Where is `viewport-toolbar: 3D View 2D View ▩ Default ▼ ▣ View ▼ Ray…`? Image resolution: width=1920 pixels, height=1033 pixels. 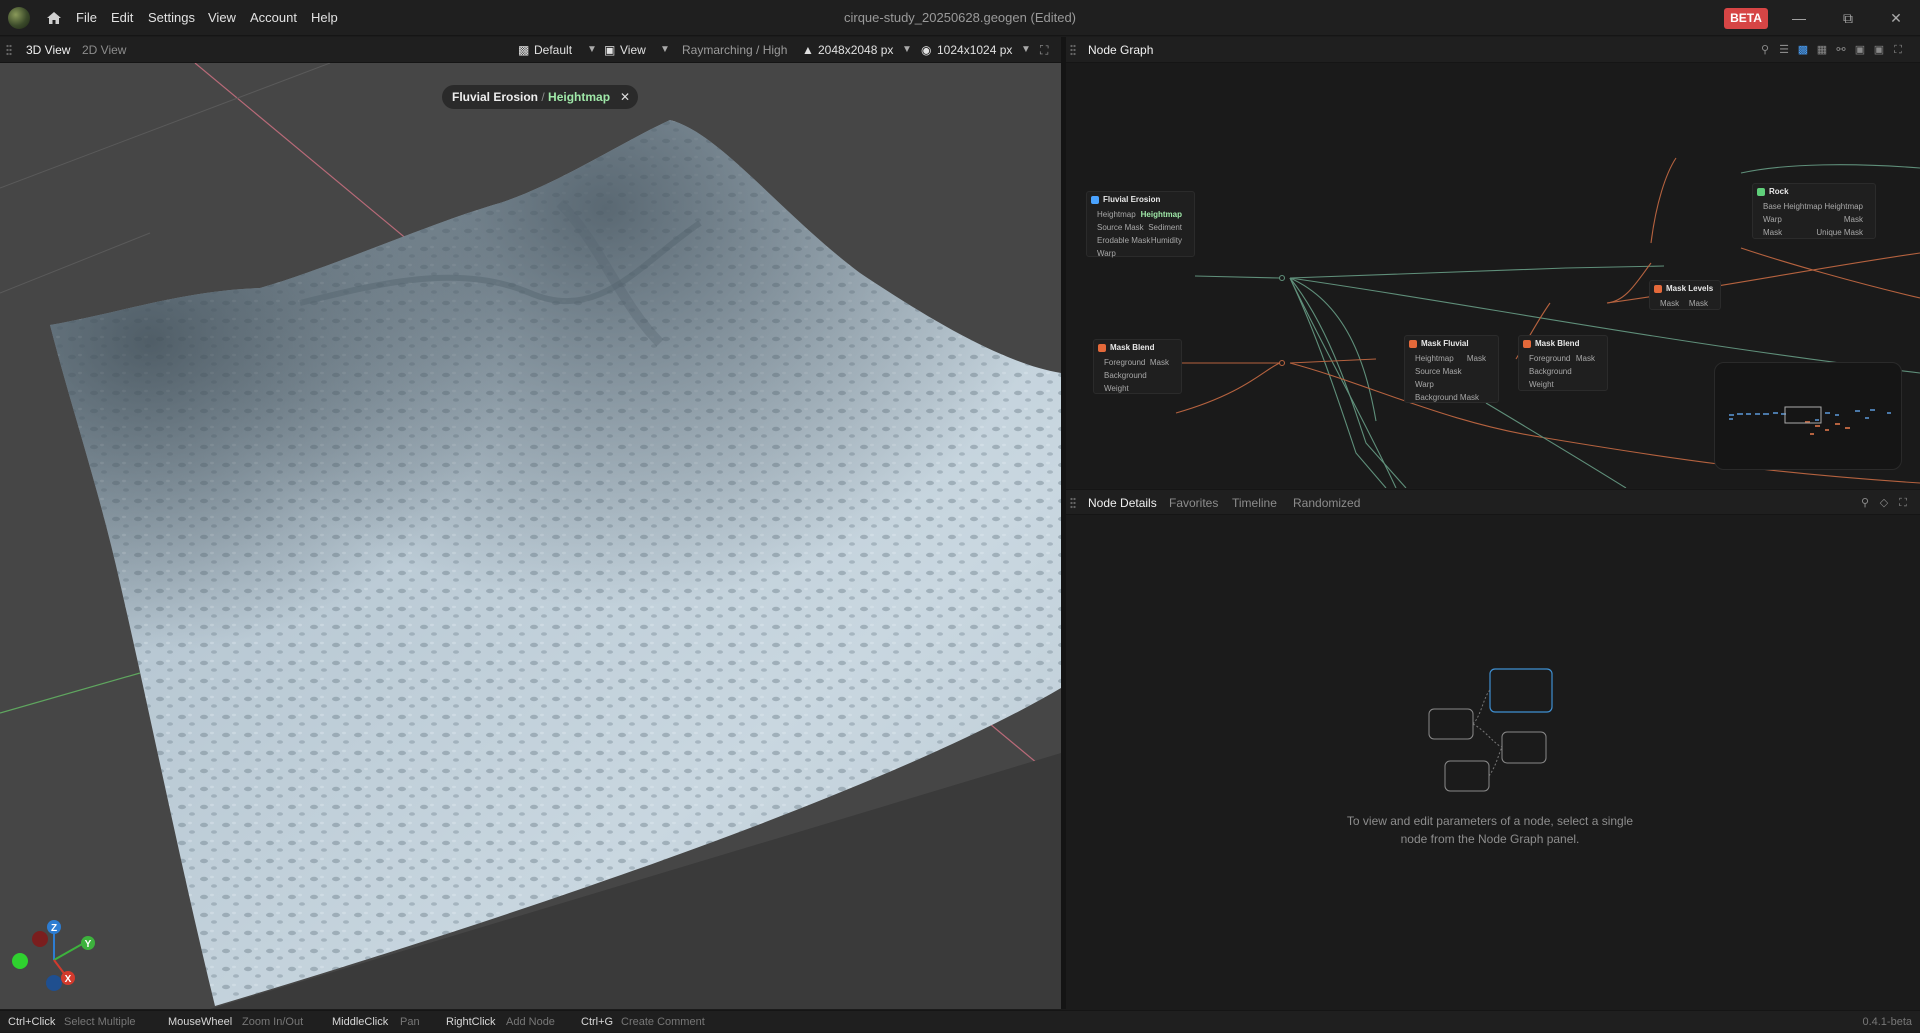
viewport-toolbar: 3D View 2D View ▩ Default ▼ ▣ View ▼ Ray… is located at coordinates (530, 50).